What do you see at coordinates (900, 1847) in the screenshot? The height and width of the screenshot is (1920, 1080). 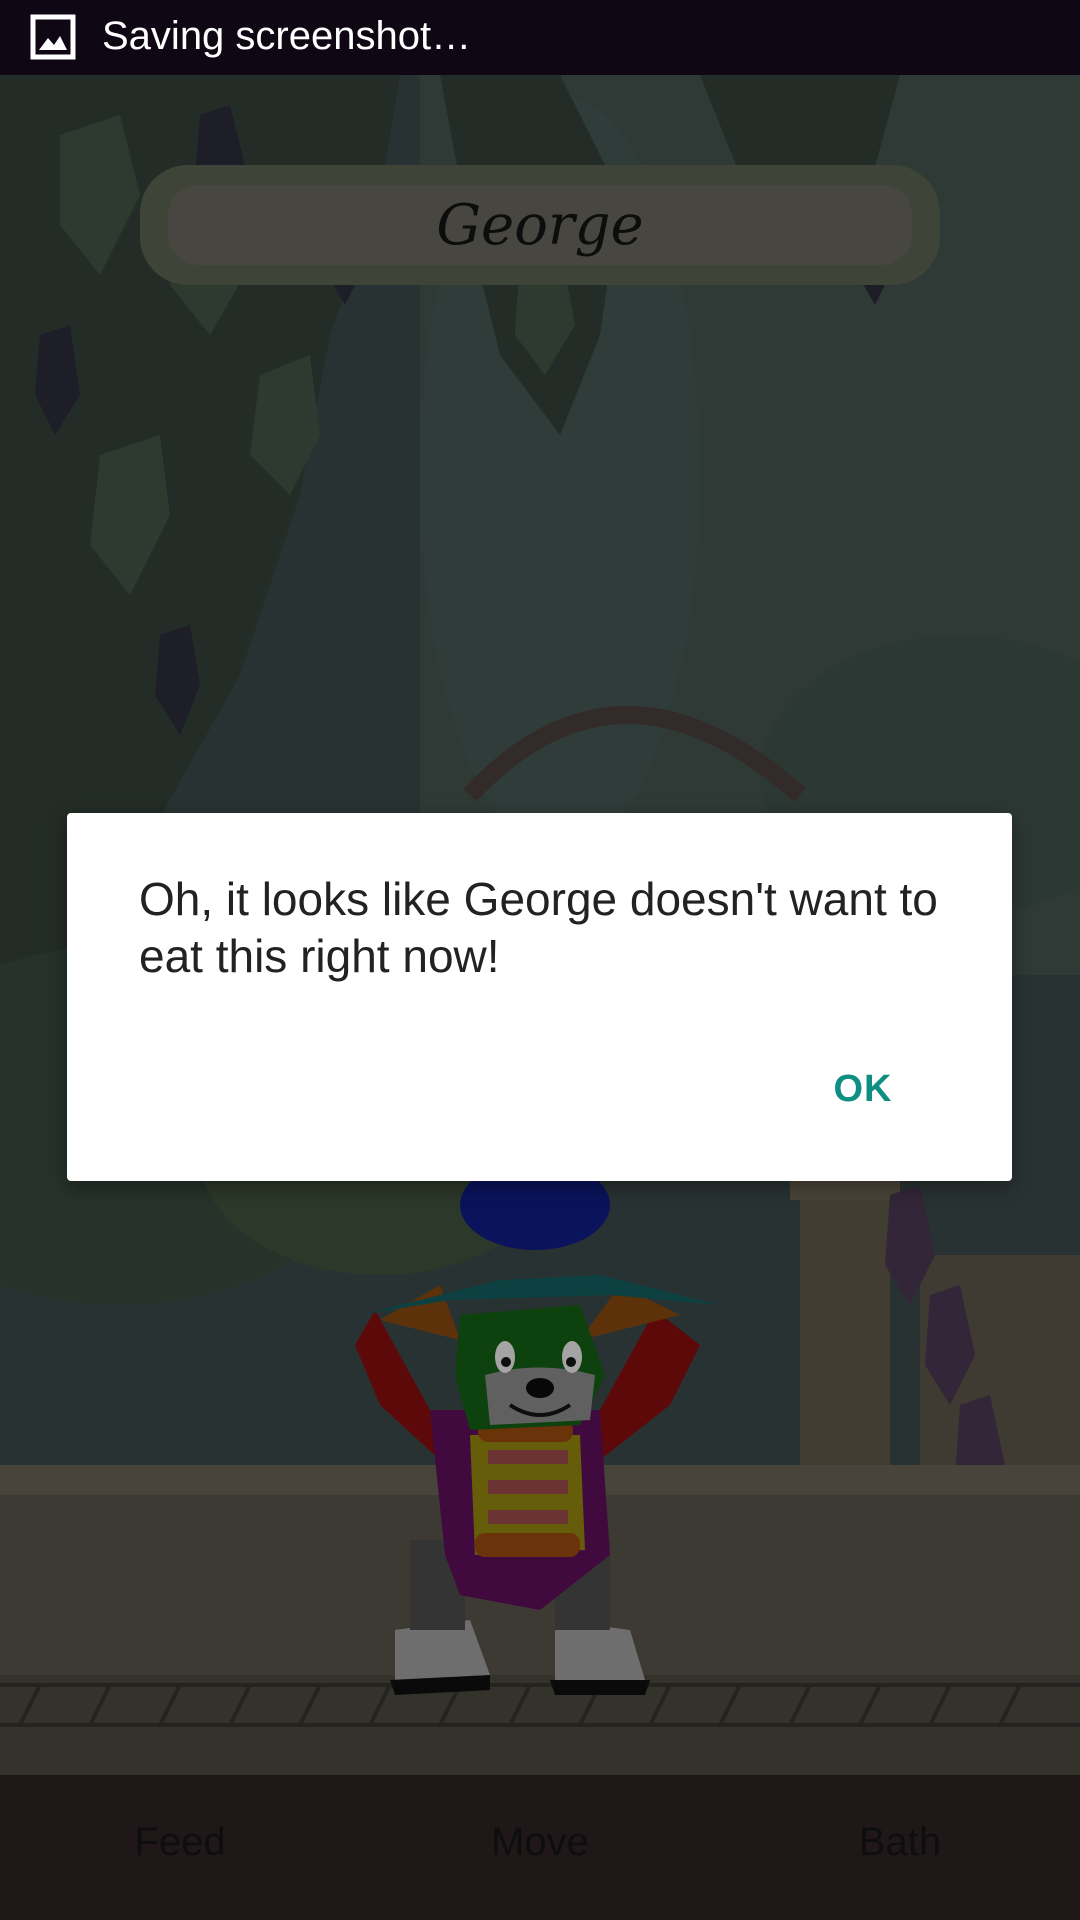 I see `bath-button: Bath` at bounding box center [900, 1847].